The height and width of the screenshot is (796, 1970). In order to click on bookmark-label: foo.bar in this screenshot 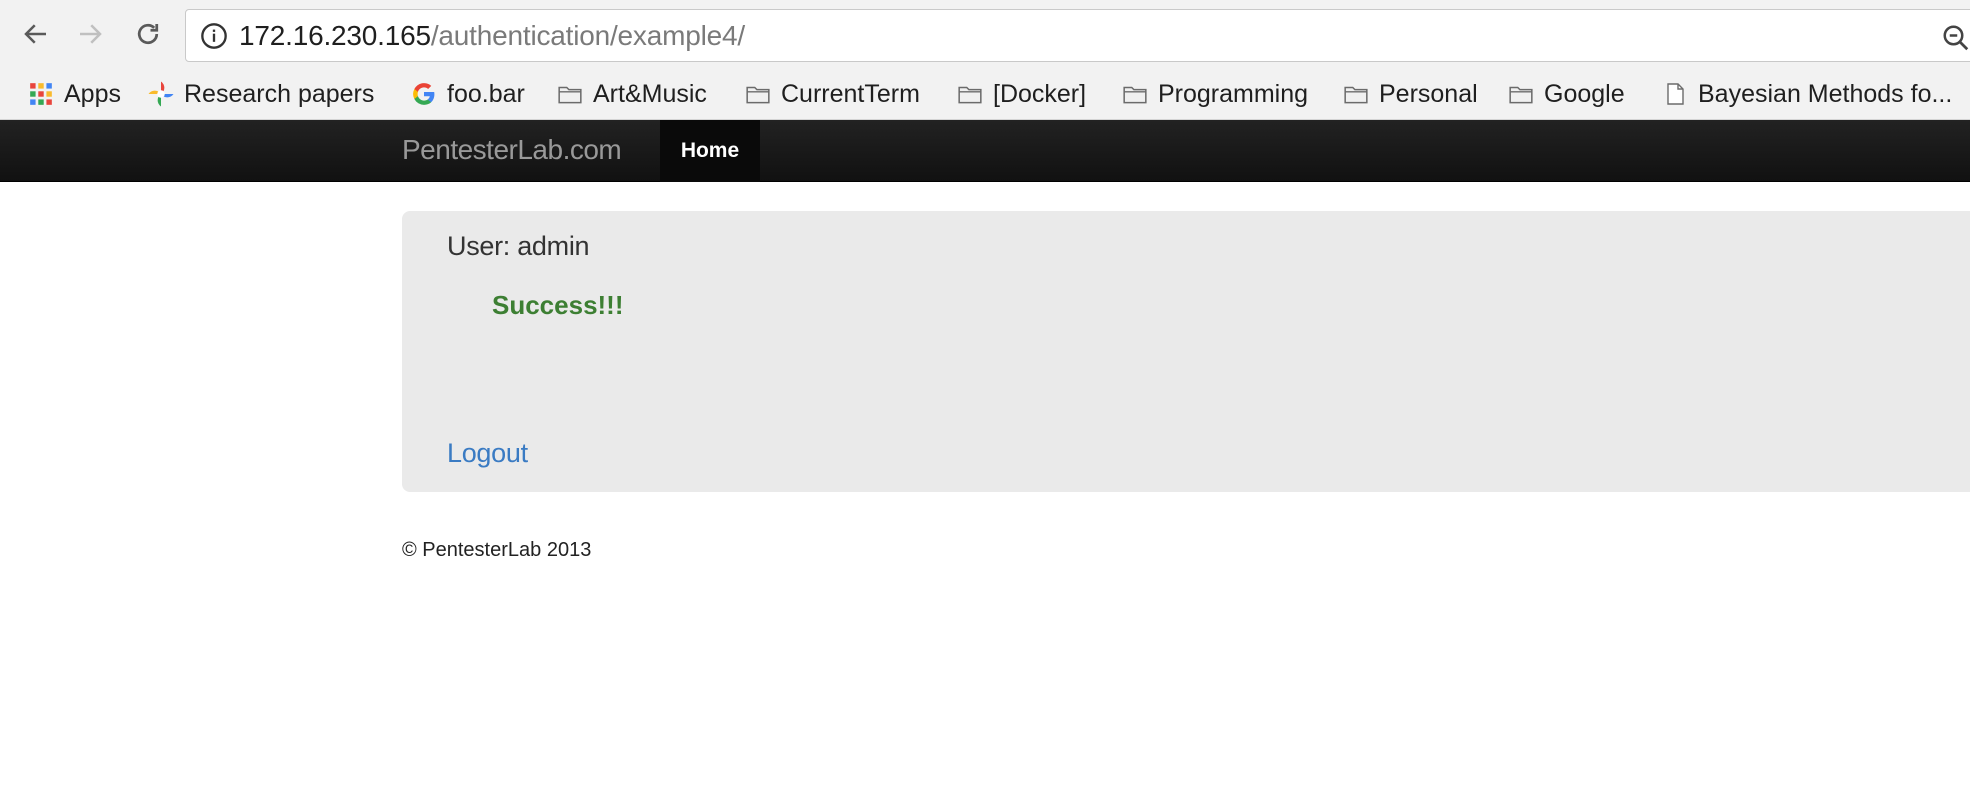, I will do `click(486, 93)`.